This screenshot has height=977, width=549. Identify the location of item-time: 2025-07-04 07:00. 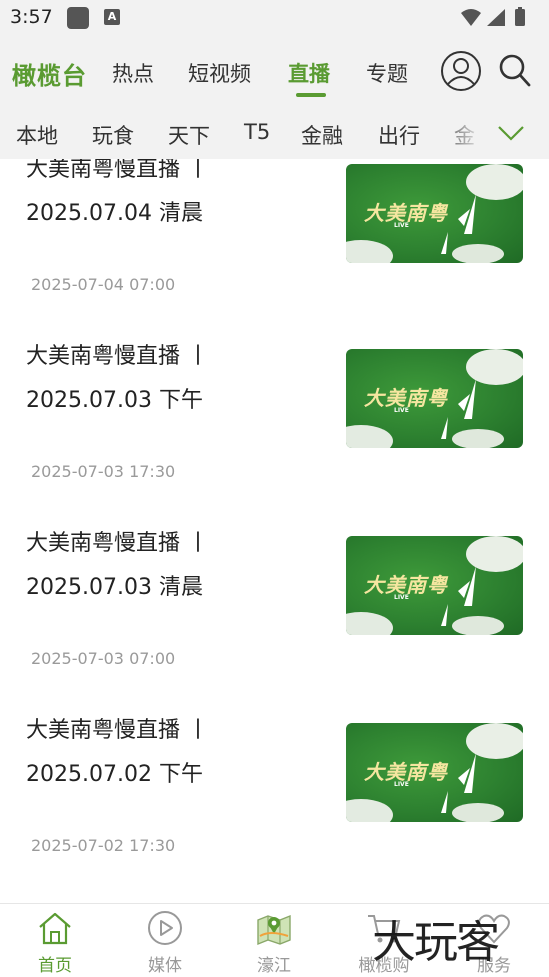
(103, 284).